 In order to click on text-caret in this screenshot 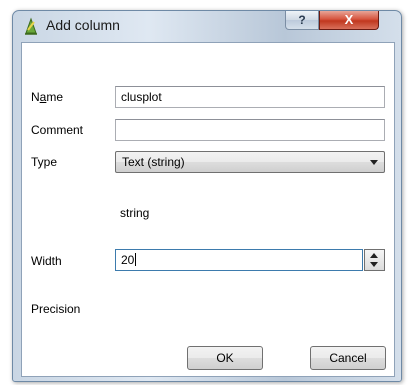, I will do `click(136, 259)`.